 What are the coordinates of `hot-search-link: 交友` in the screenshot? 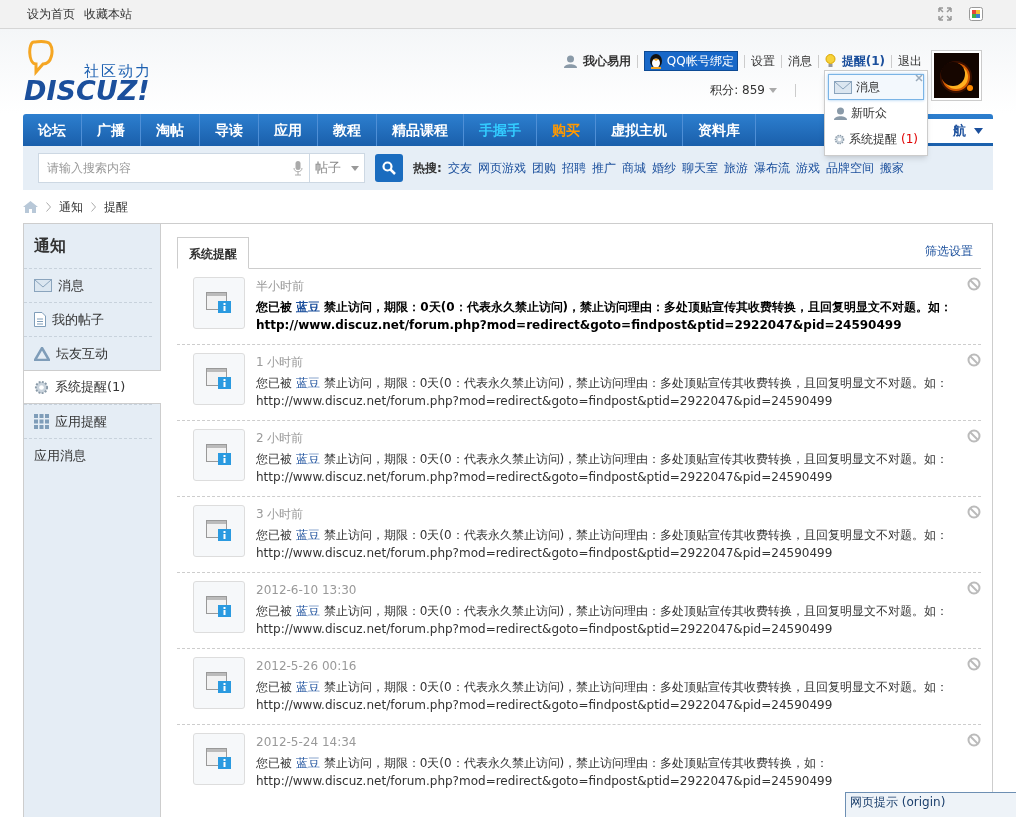 It's located at (459, 168).